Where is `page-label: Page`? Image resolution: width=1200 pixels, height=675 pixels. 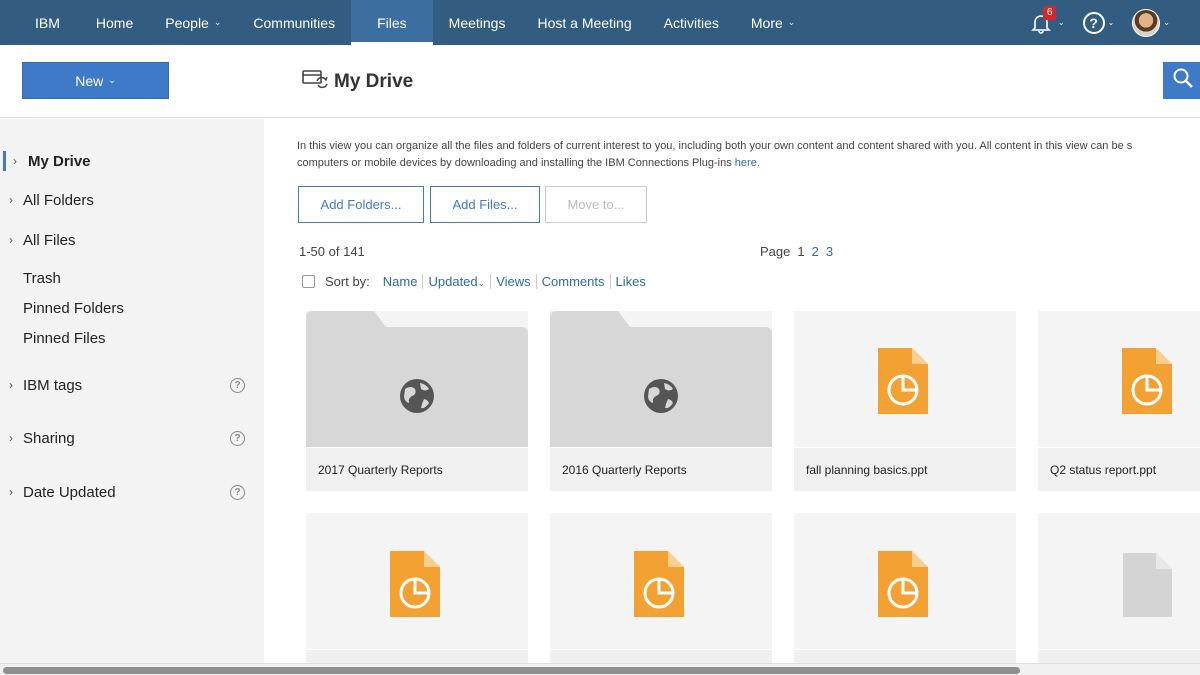
page-label: Page is located at coordinates (775, 251).